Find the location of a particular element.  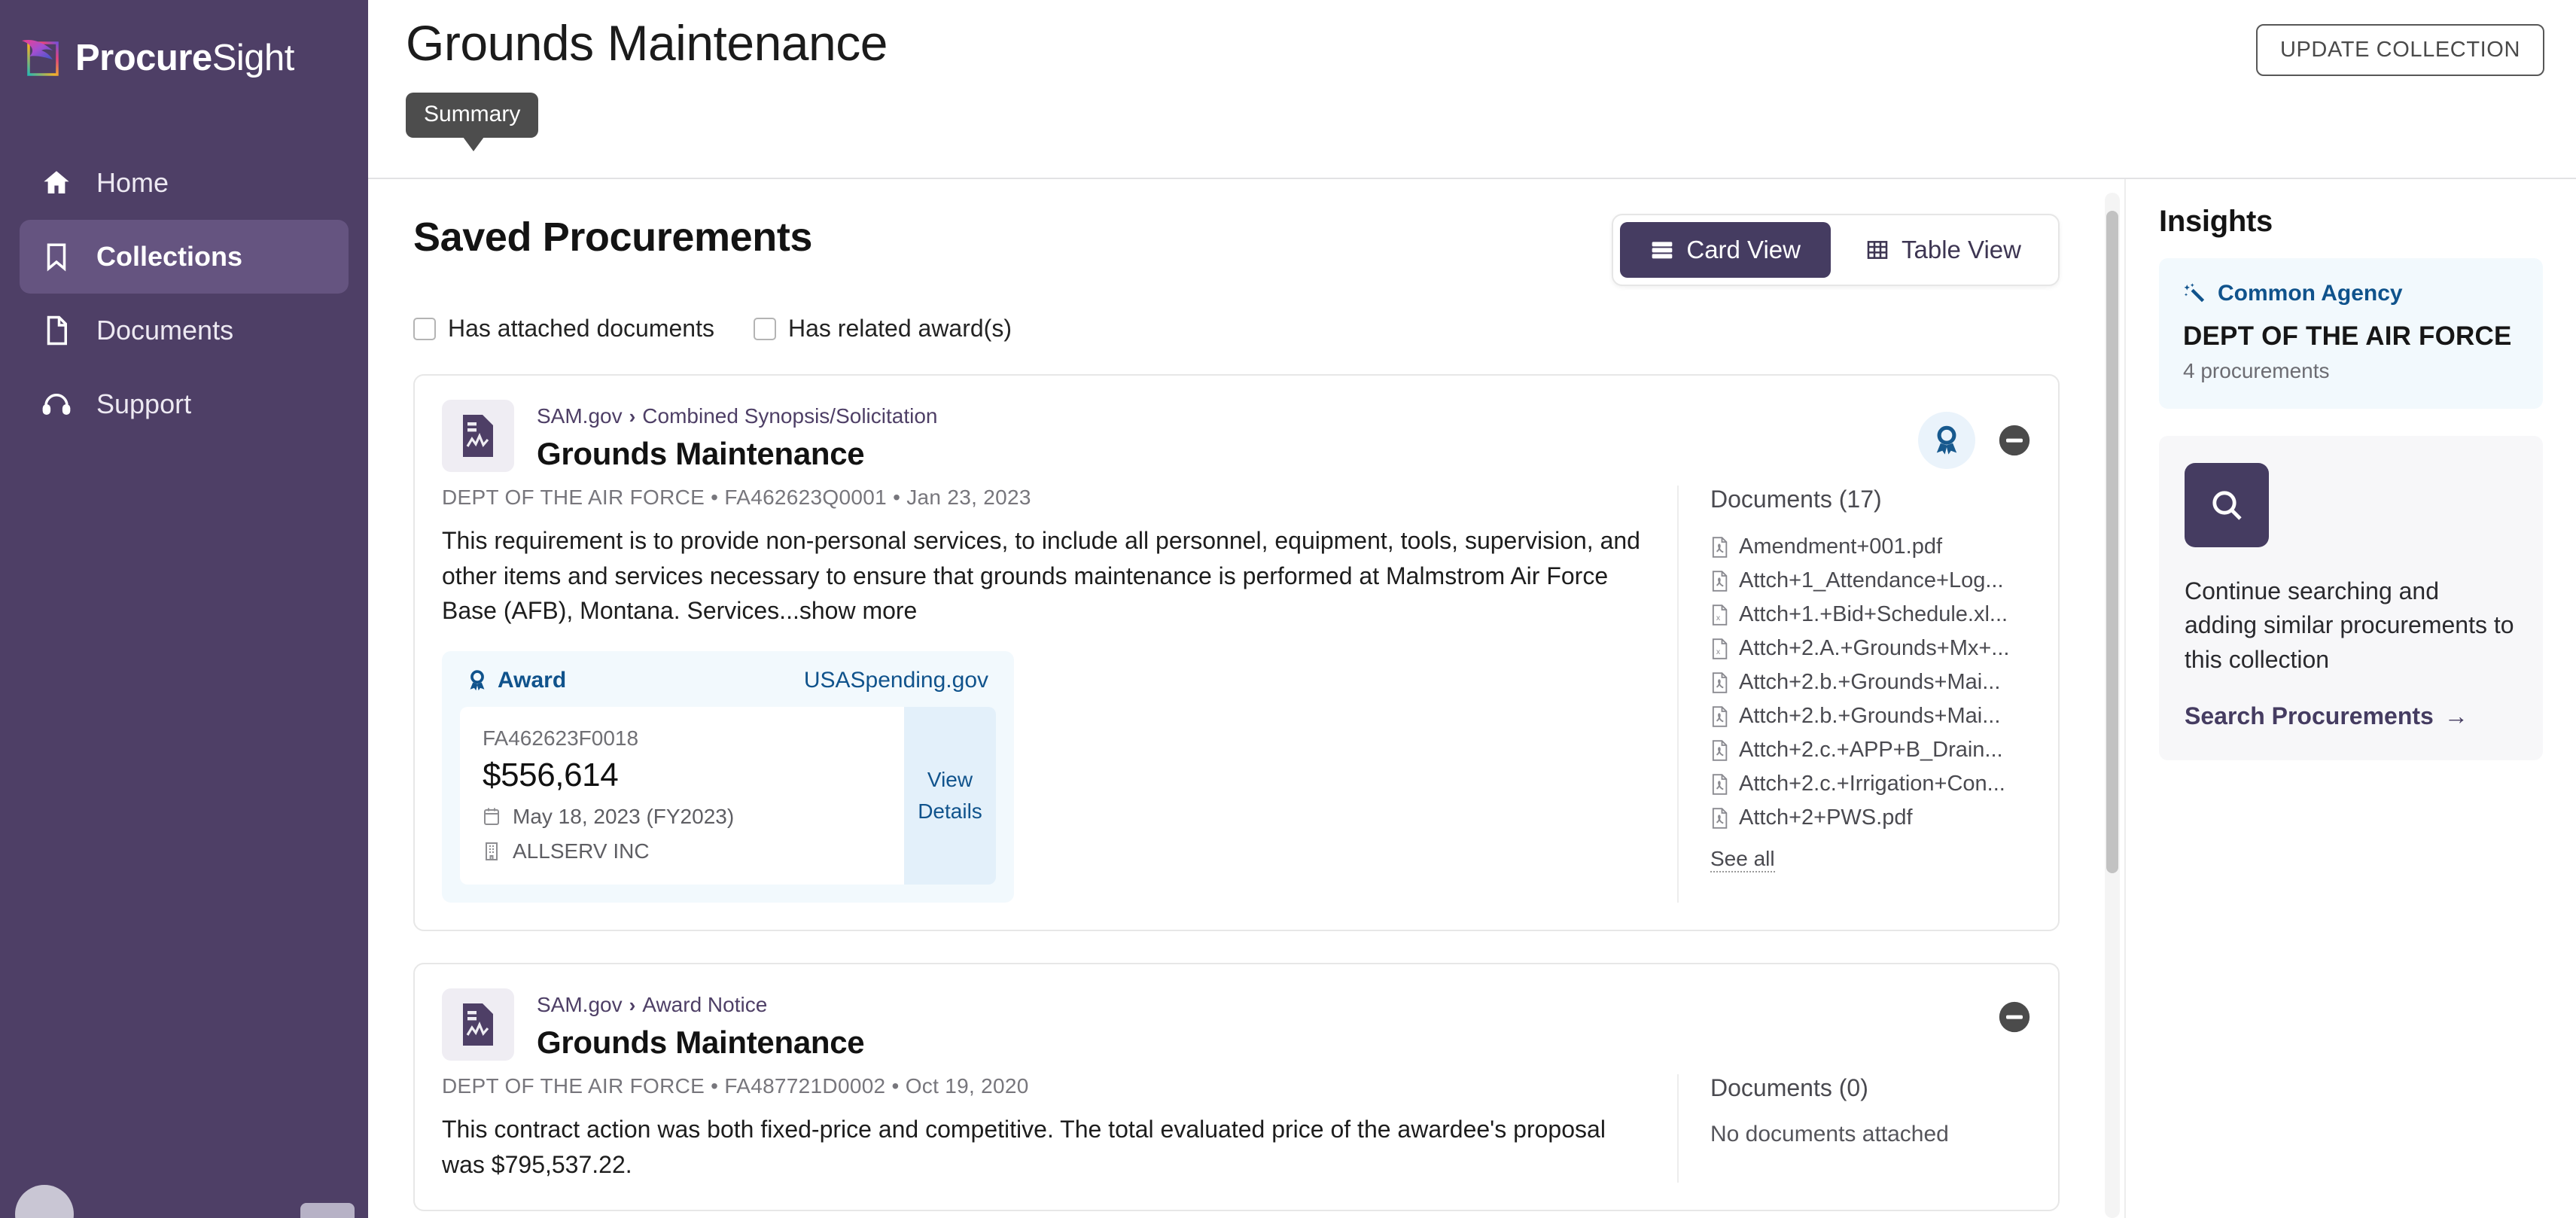

sidebar-item-collections: Collections is located at coordinates (185, 257).